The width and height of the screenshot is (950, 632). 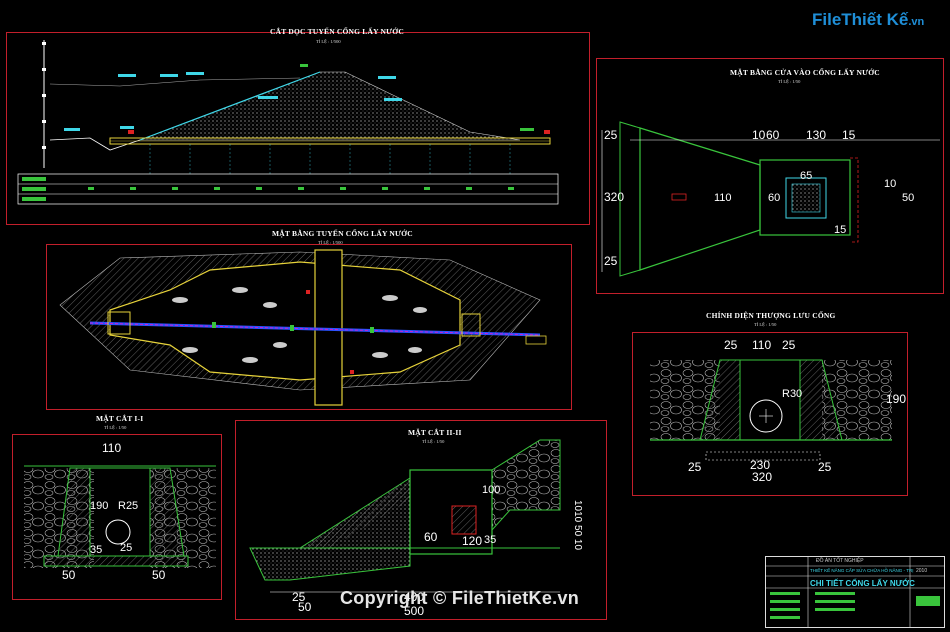 What do you see at coordinates (806, 176) in the screenshot?
I see `inlet-dim-65: 65` at bounding box center [806, 176].